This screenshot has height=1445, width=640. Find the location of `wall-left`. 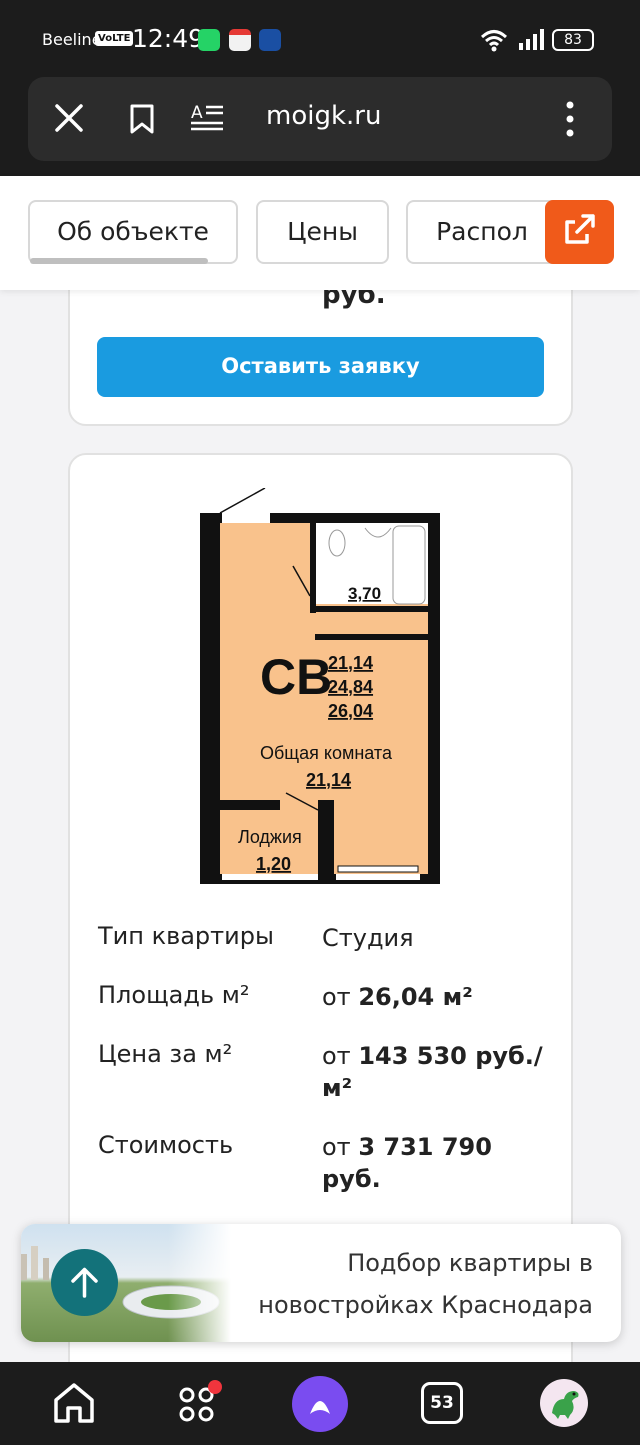

wall-left is located at coordinates (210, 698).